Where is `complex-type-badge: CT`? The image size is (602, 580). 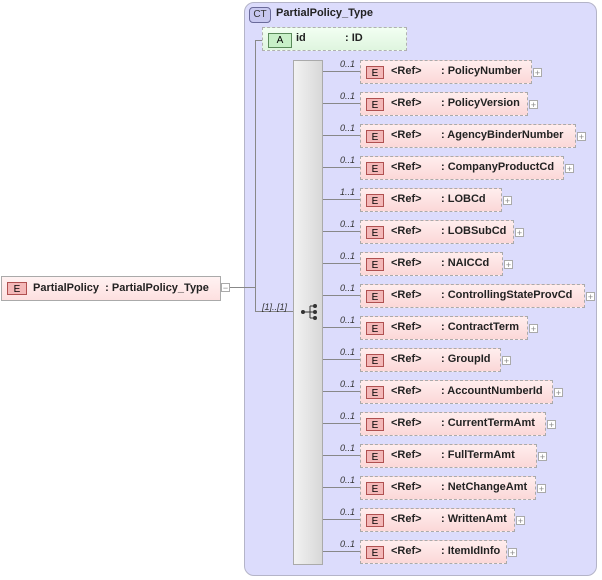 complex-type-badge: CT is located at coordinates (260, 15).